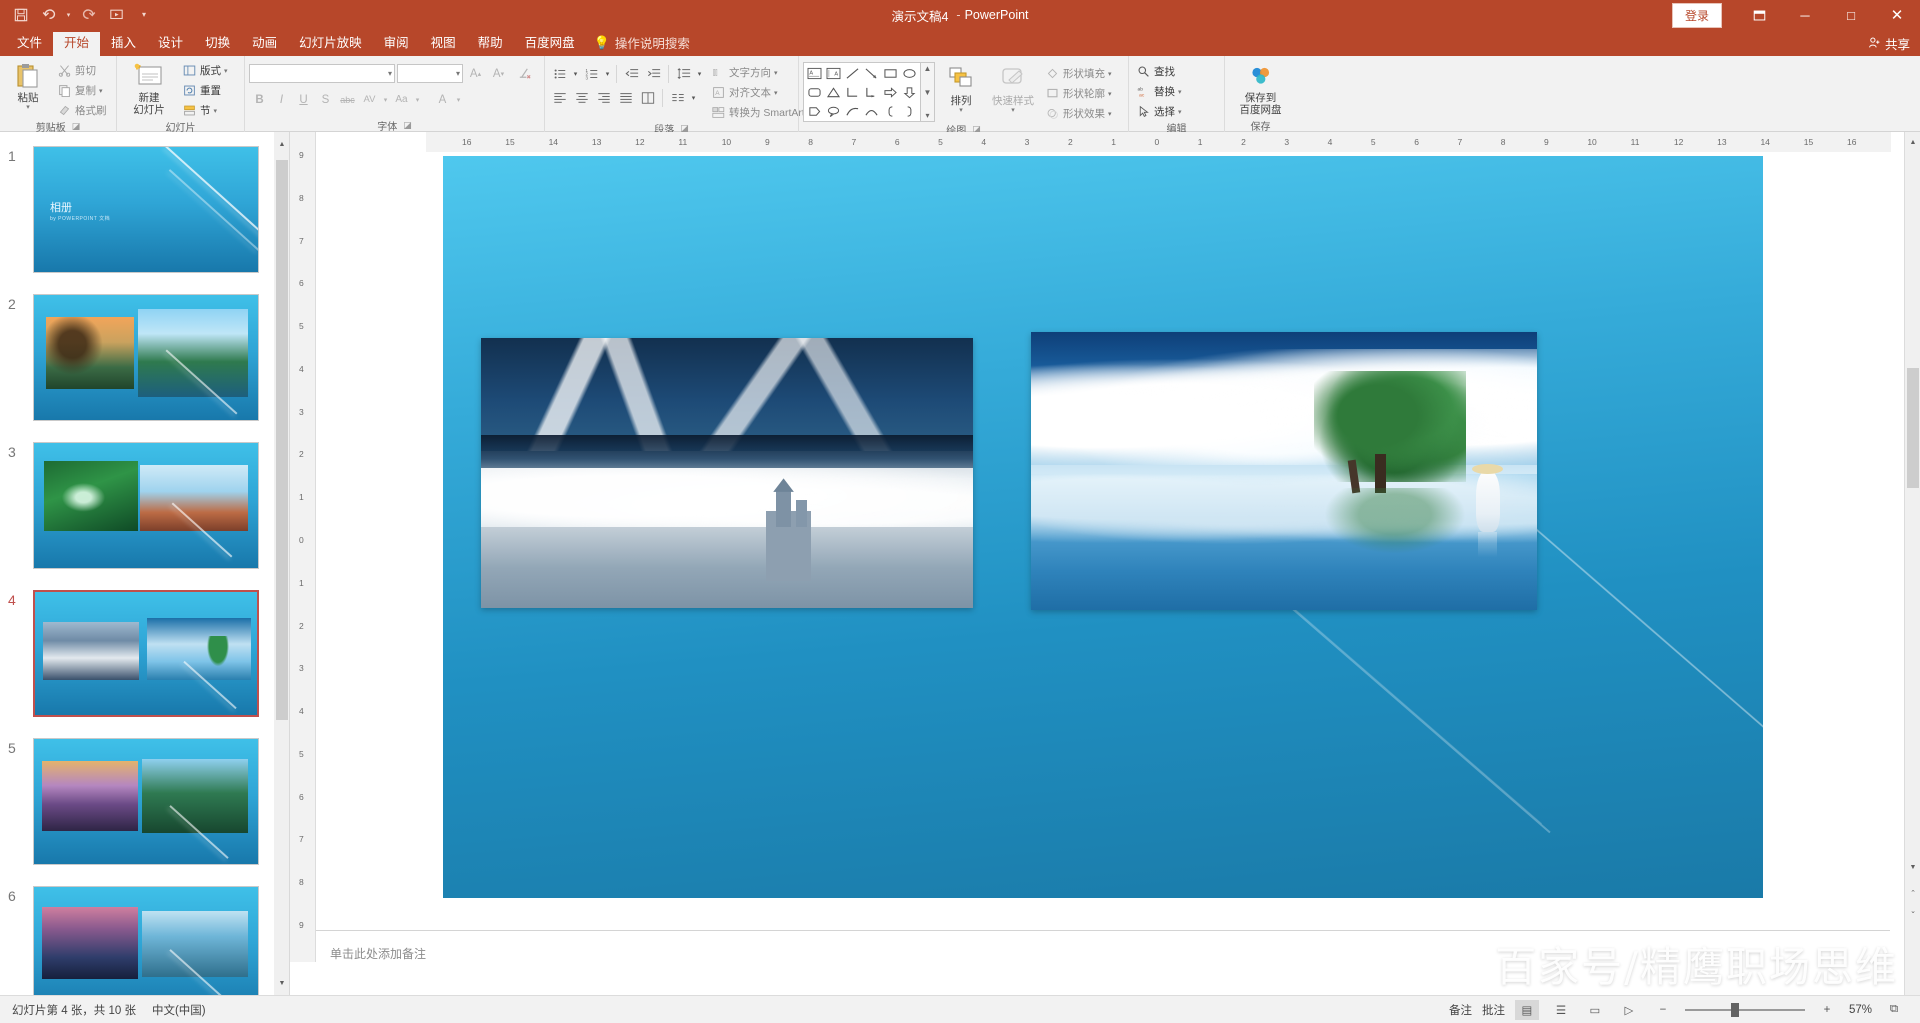 The image size is (1920, 1023). Describe the element at coordinates (1078, 113) in the screenshot. I see `shape-effects-button: 形状效果 ▾` at that location.